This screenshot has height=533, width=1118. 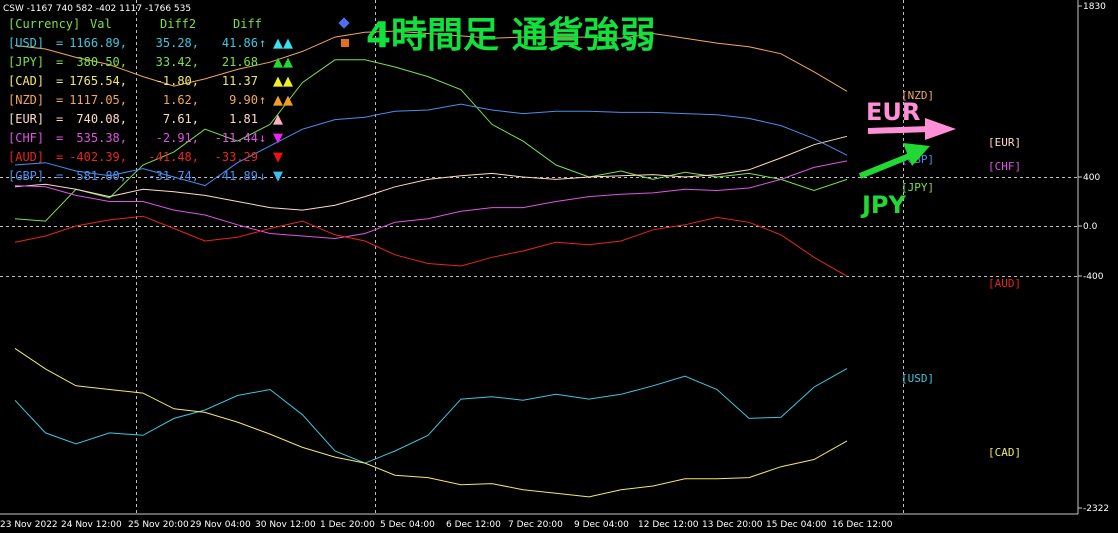 I want to click on row-diff: -41.89, so click(x=236, y=176).